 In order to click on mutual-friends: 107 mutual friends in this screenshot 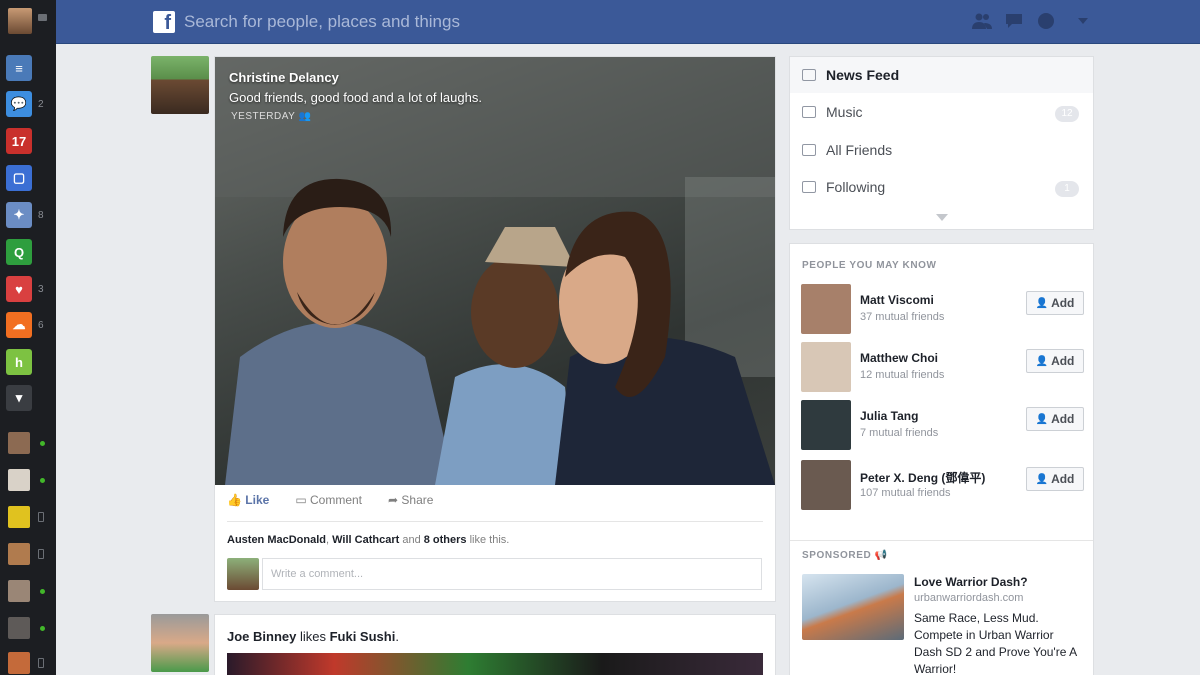, I will do `click(905, 493)`.